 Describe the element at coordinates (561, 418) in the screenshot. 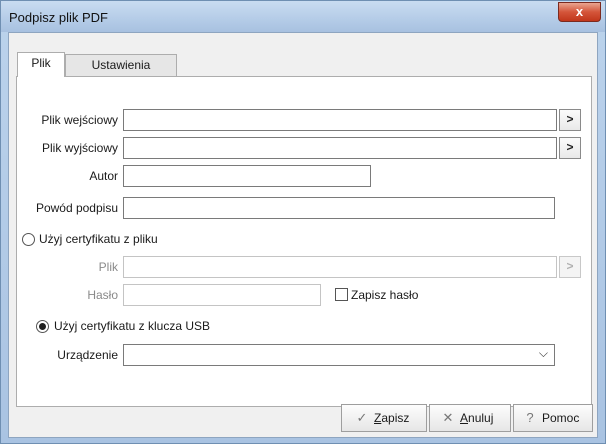

I see `help-label: Pomoc` at that location.